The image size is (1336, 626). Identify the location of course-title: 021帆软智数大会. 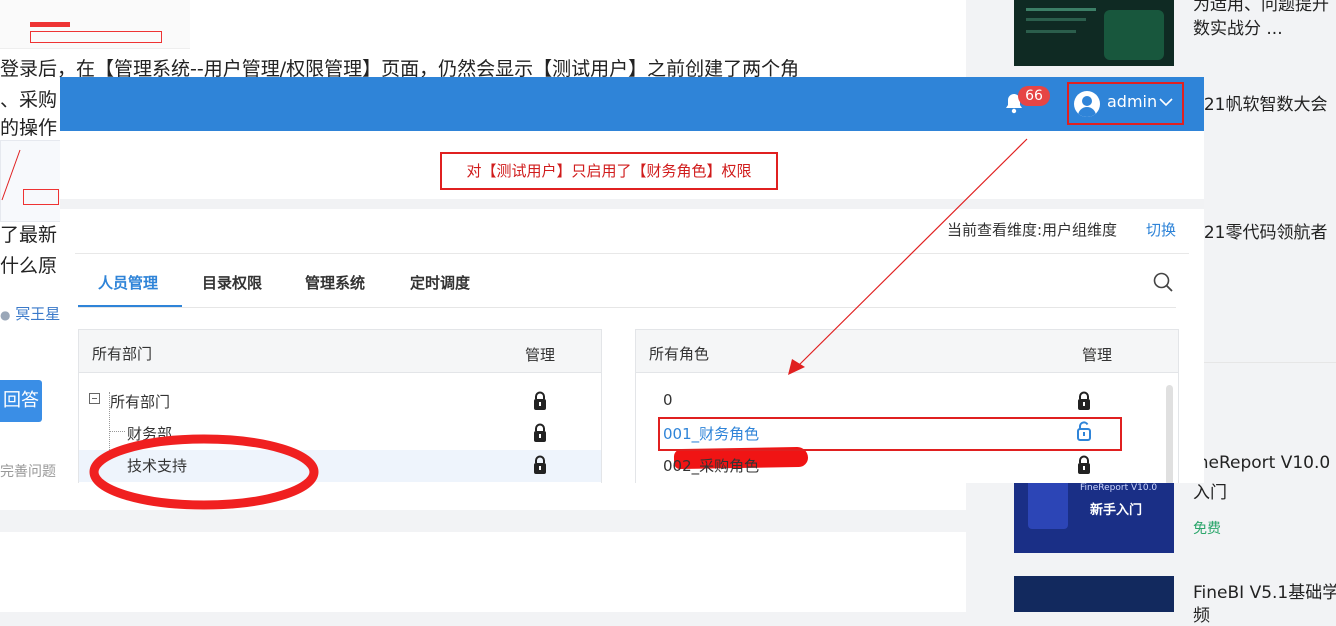
(1260, 102).